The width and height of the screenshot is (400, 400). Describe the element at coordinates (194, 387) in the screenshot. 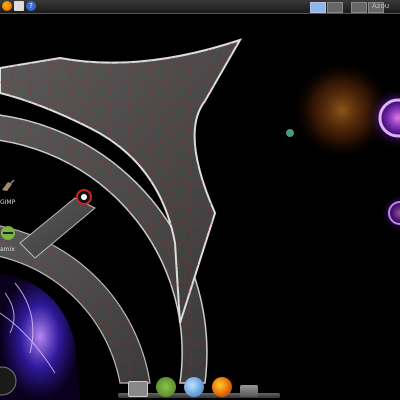

I see `bird-icon` at that location.